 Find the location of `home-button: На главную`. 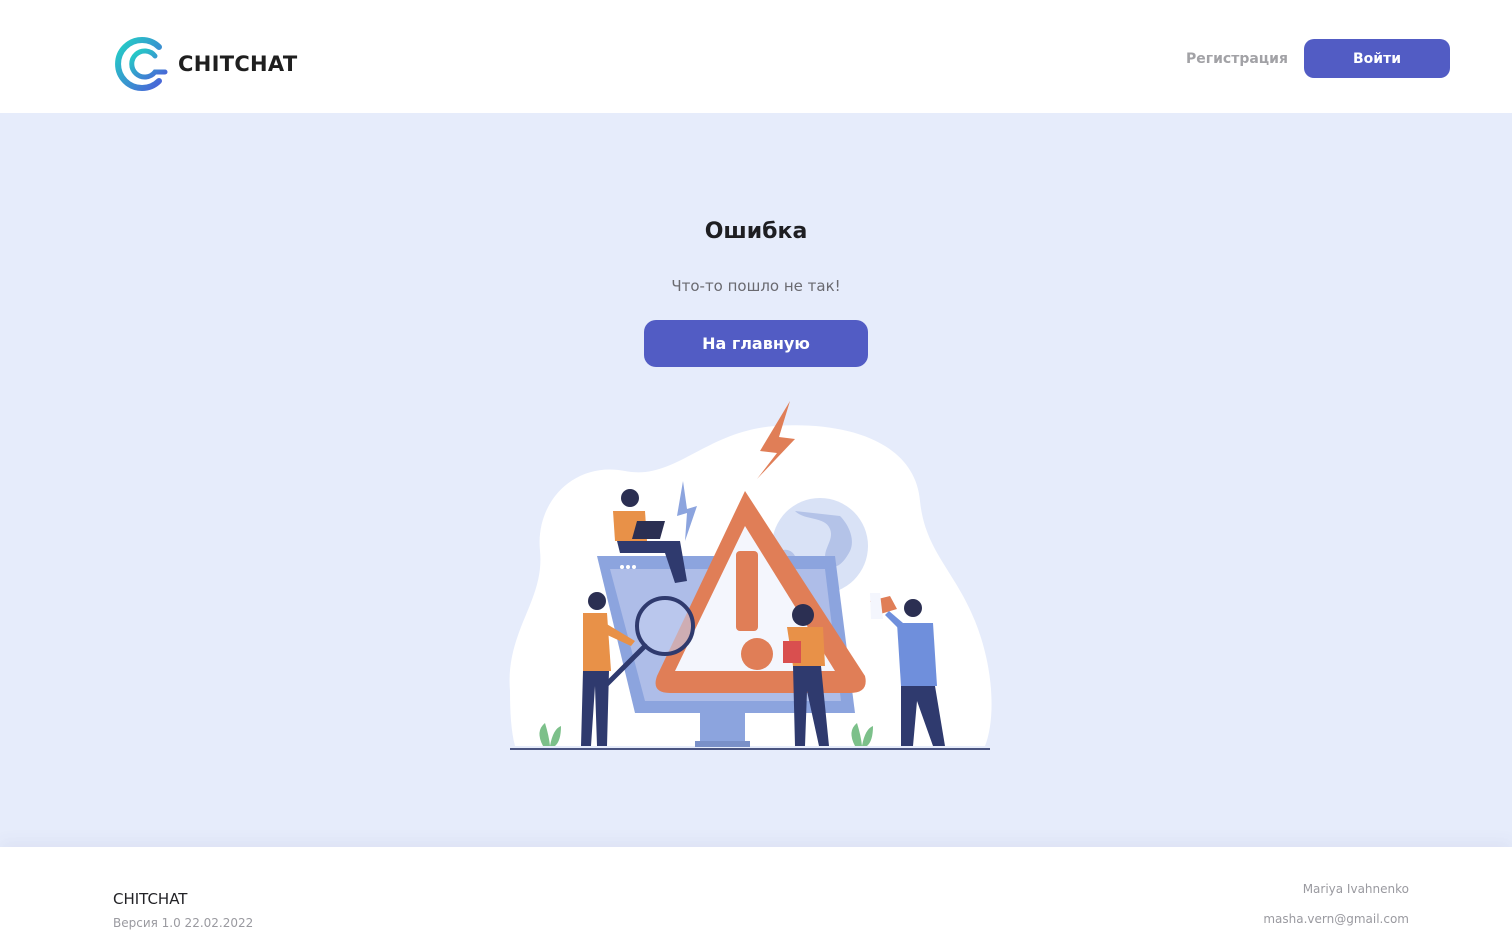

home-button: На главную is located at coordinates (756, 343).